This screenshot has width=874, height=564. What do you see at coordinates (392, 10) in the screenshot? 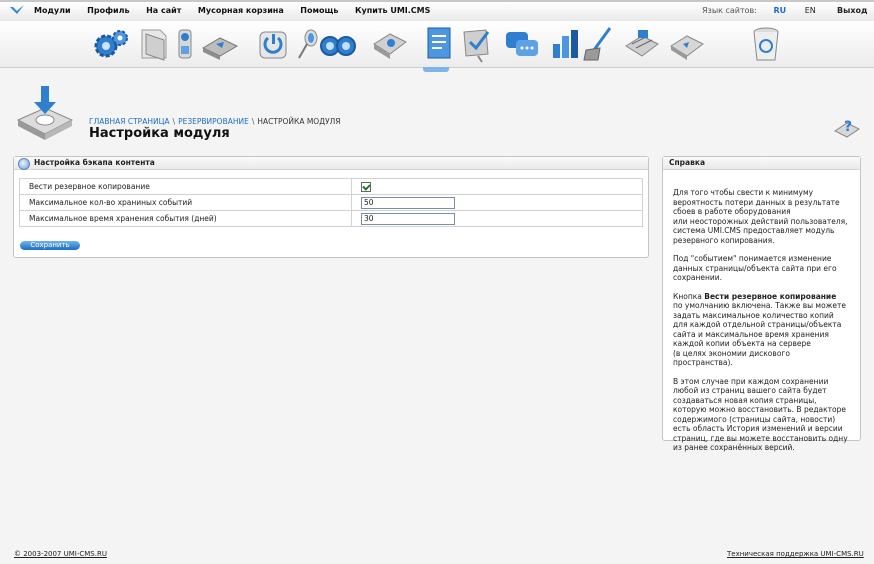
I see `menu-buy: Купить UMI.CMS` at bounding box center [392, 10].